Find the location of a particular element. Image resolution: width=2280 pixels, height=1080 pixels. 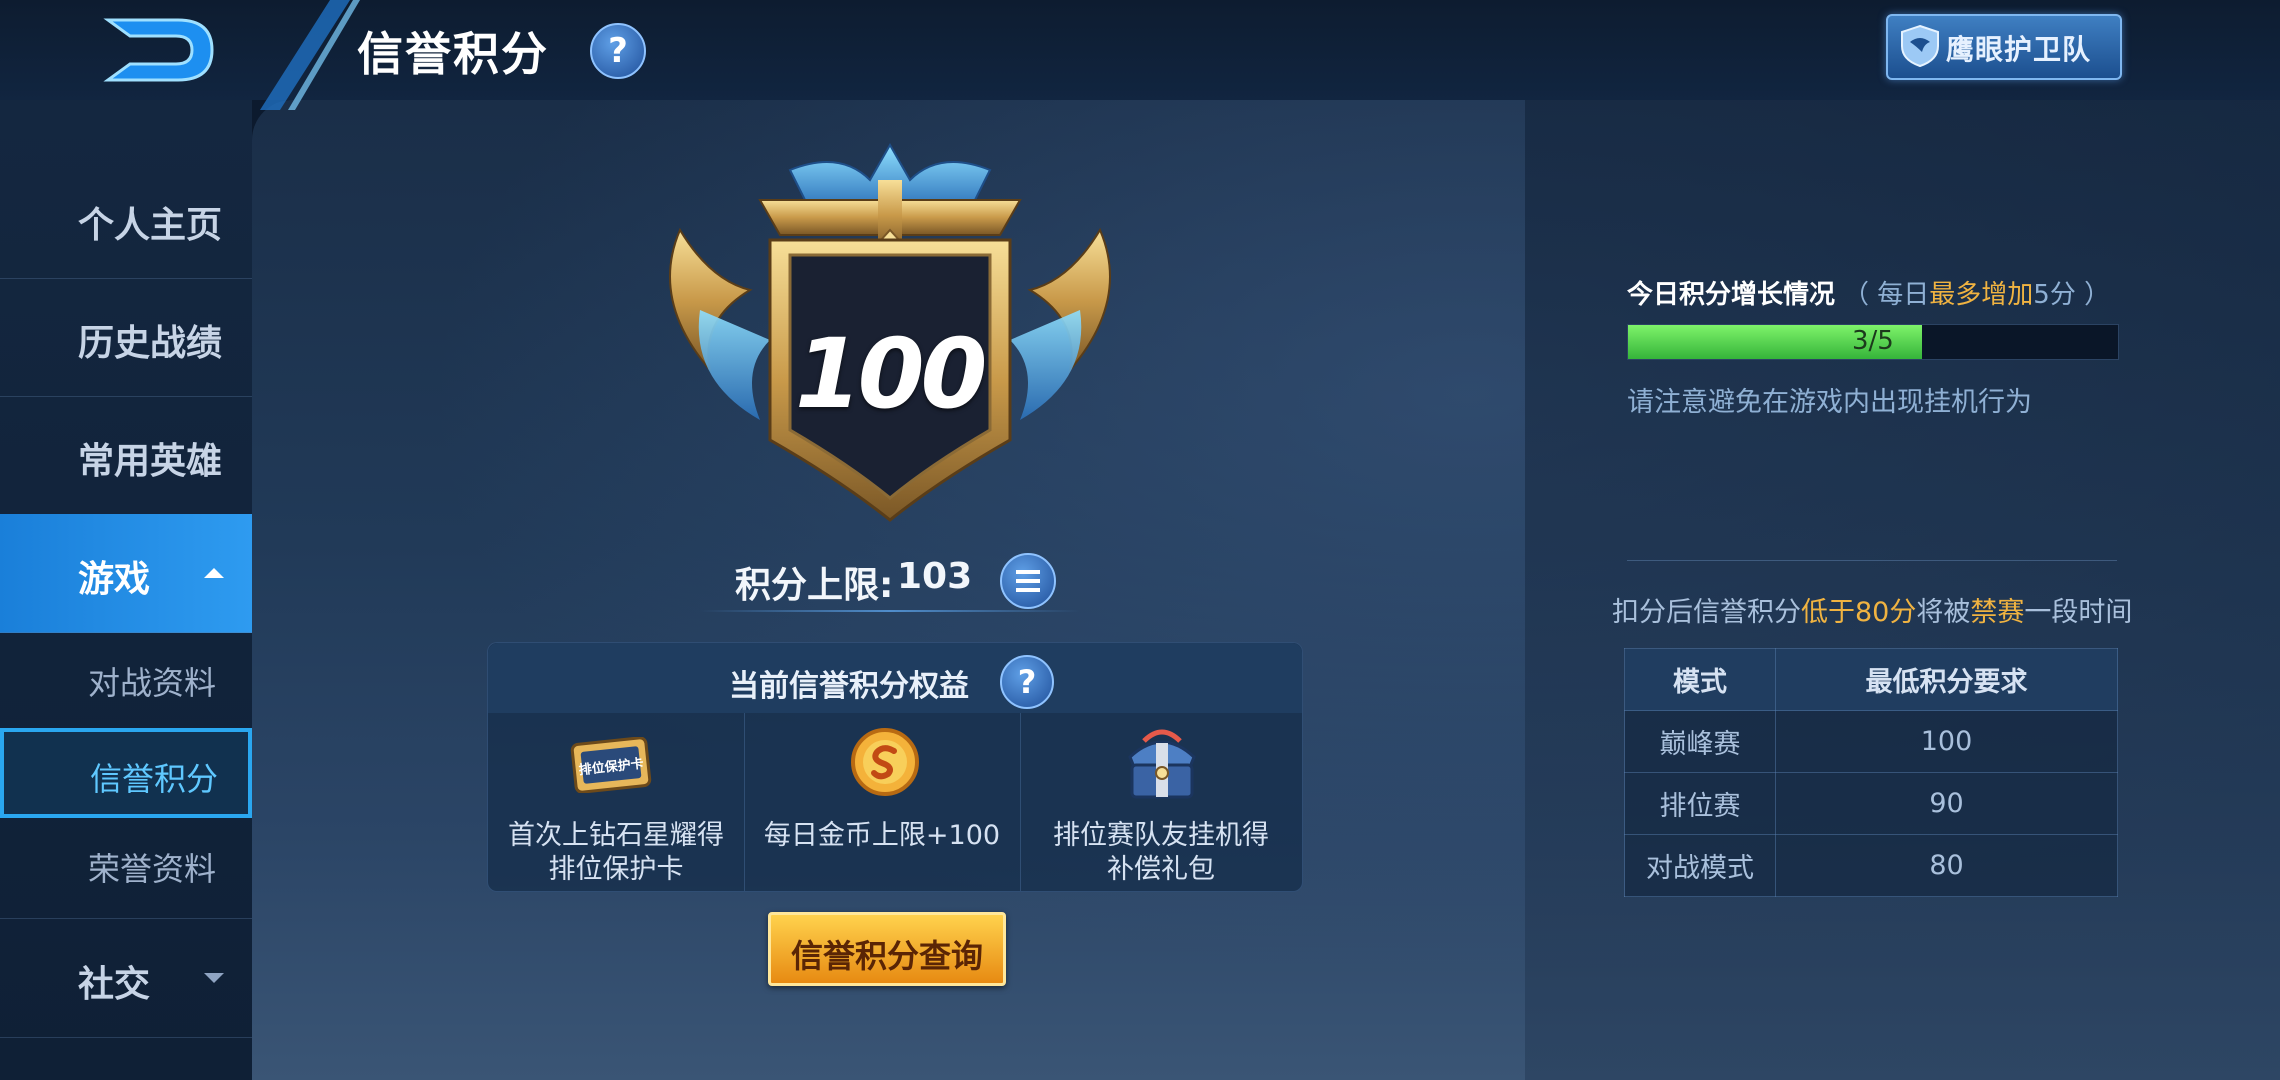

sidebar-subitem-label: 荣誉资料 is located at coordinates (152, 869).